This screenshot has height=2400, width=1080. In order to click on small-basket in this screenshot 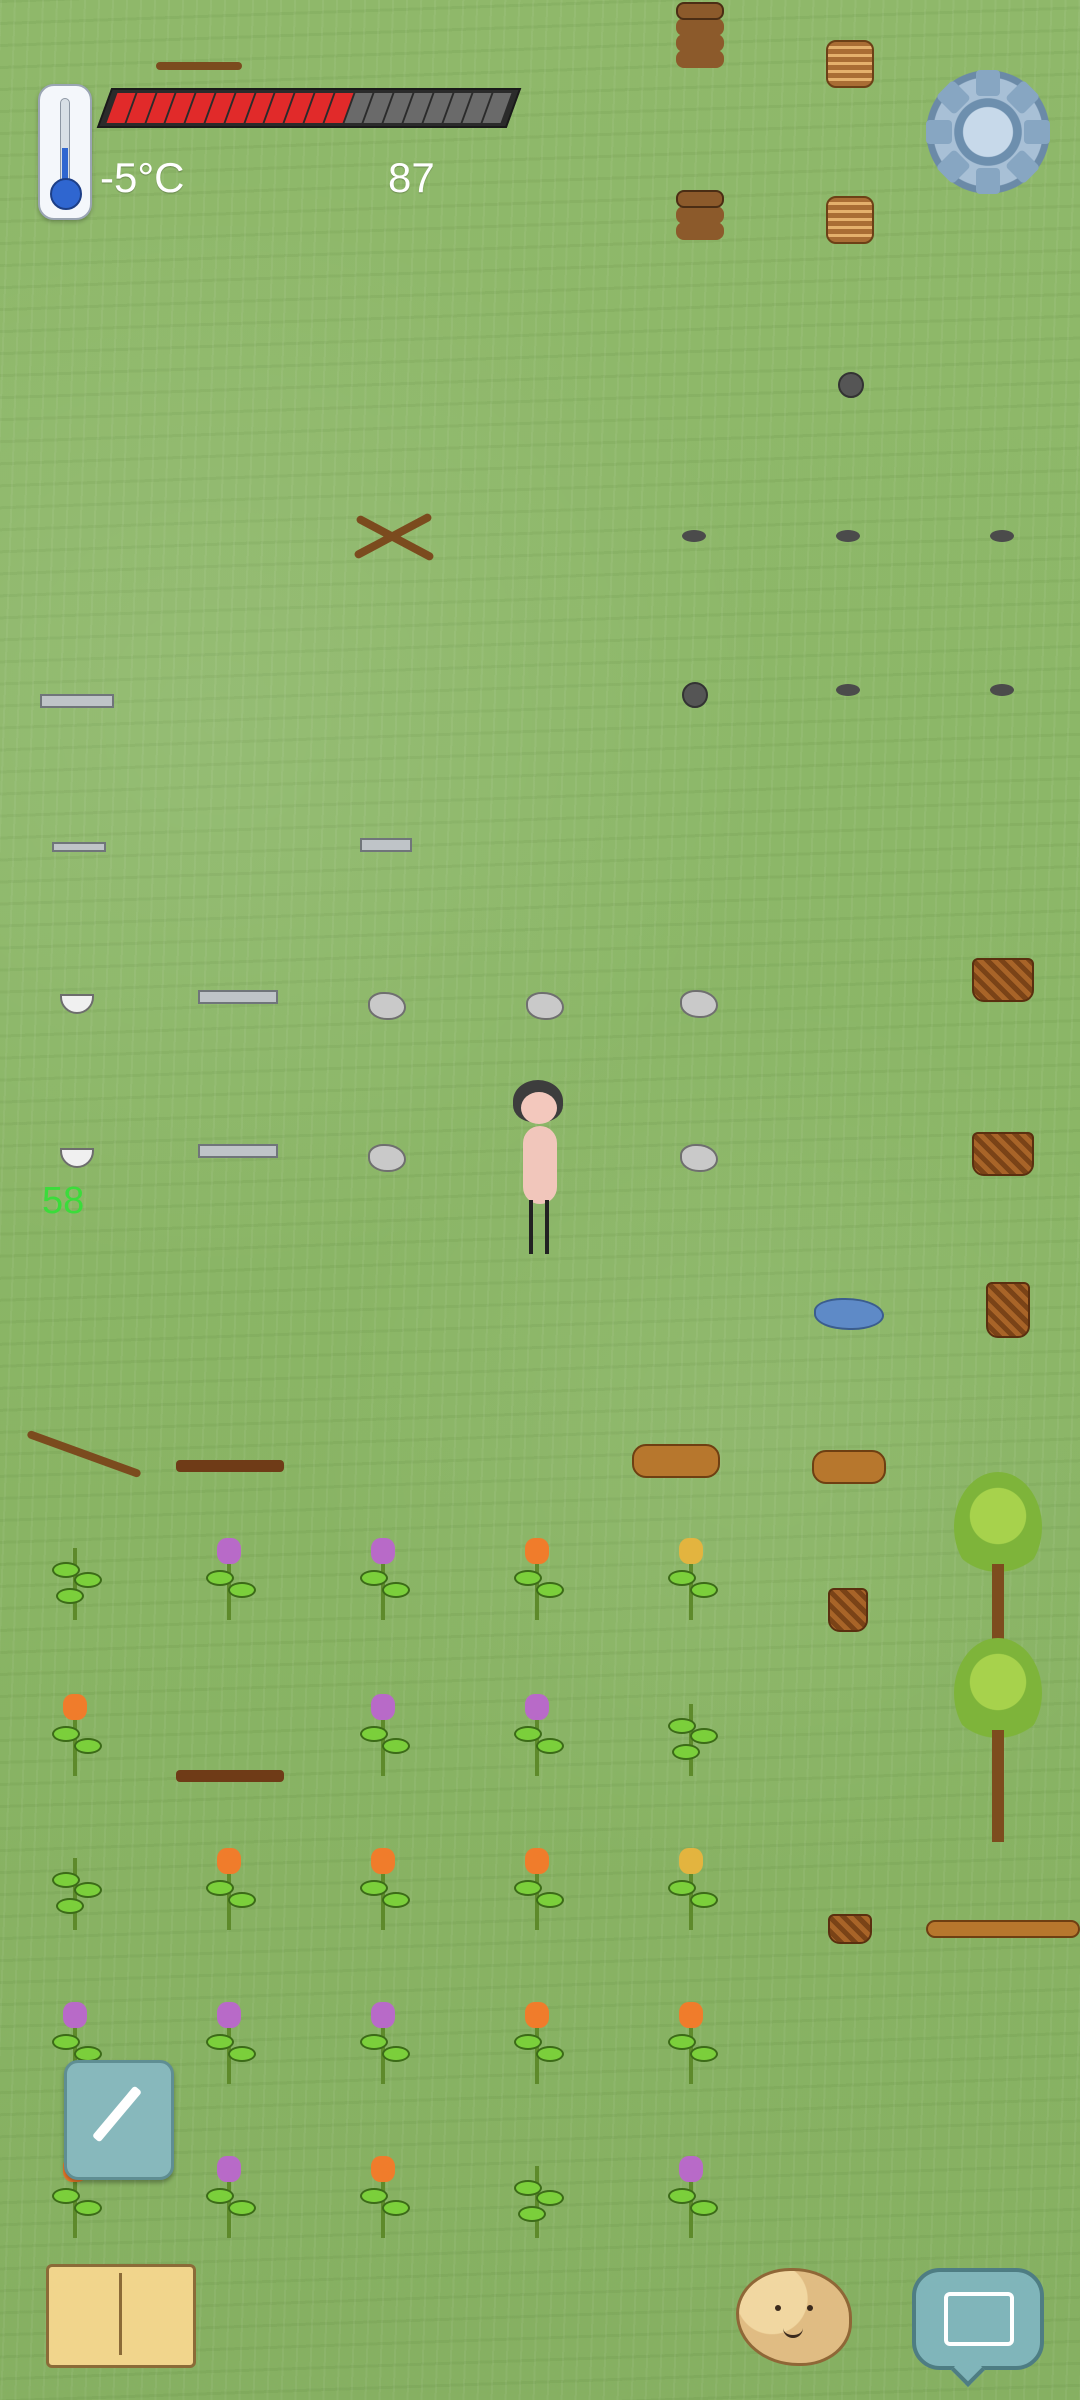, I will do `click(850, 1929)`.